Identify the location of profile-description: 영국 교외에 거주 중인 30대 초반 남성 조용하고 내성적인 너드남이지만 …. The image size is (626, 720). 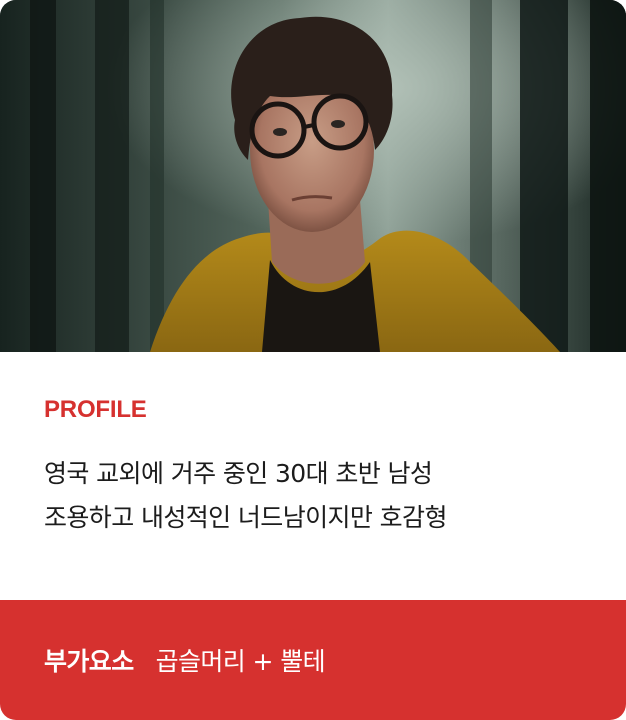
(324, 496).